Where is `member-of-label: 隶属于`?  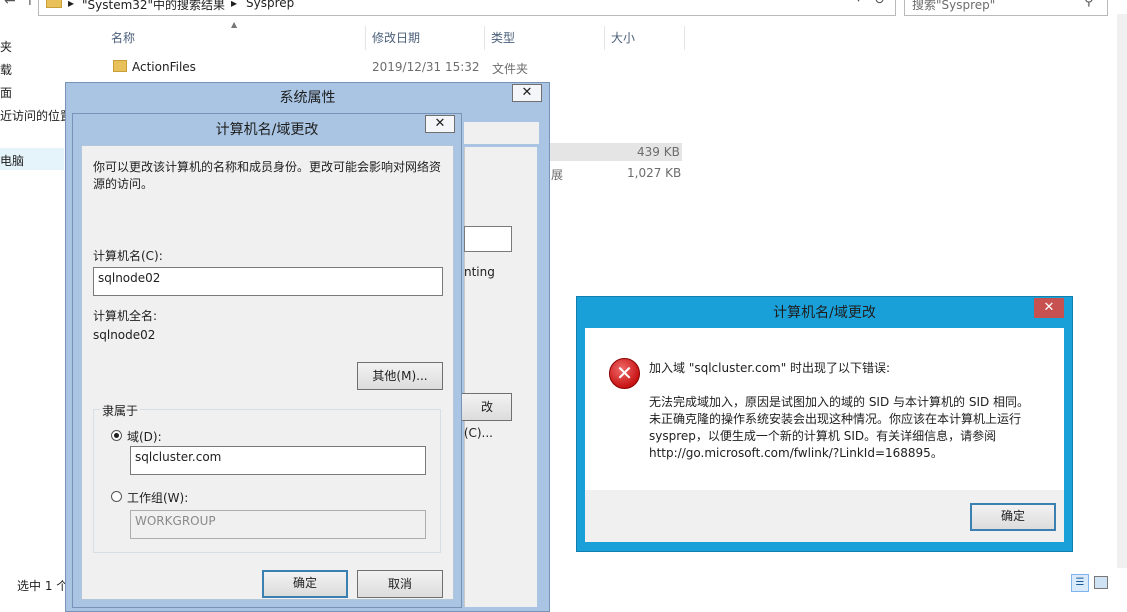 member-of-label: 隶属于 is located at coordinates (120, 410).